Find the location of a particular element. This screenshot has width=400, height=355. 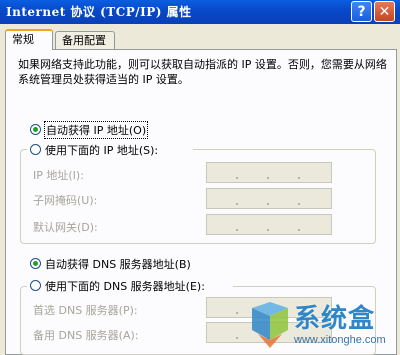

dns-manual-option: 使用下面的 DNS 服务器地址(E): is located at coordinates (130, 285).